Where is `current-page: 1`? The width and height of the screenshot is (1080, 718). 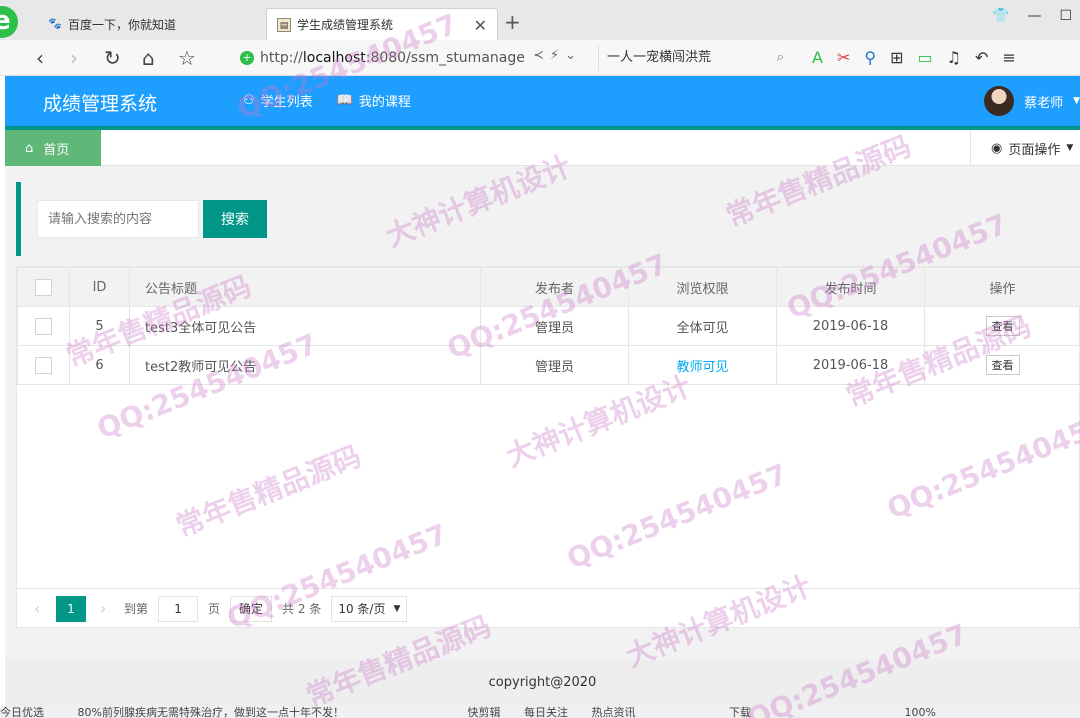 current-page: 1 is located at coordinates (71, 608).